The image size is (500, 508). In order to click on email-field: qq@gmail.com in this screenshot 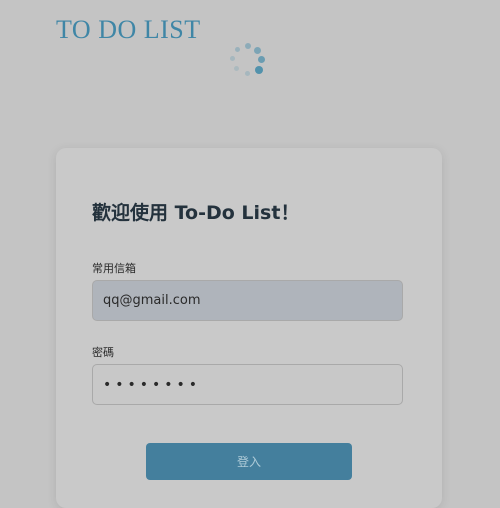, I will do `click(247, 300)`.